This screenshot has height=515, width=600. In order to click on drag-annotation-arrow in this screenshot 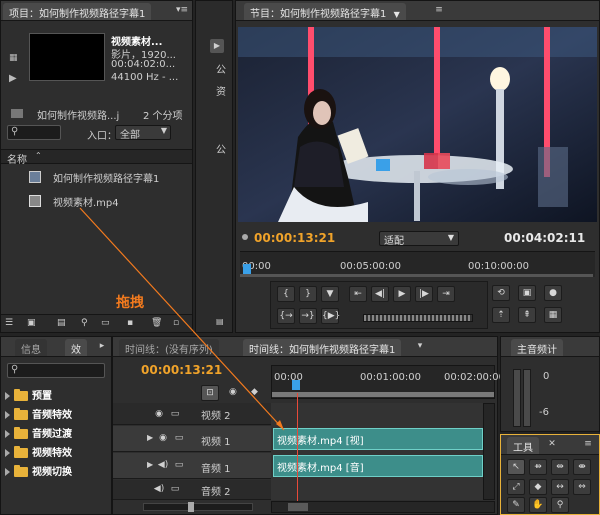, I will do `click(182, 319)`.